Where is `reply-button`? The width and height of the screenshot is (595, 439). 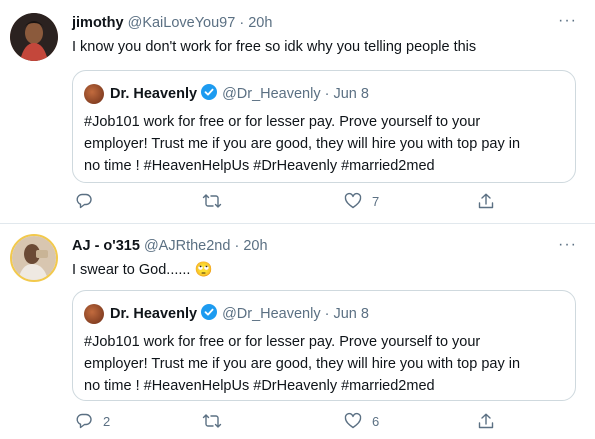
reply-button is located at coordinates (89, 201).